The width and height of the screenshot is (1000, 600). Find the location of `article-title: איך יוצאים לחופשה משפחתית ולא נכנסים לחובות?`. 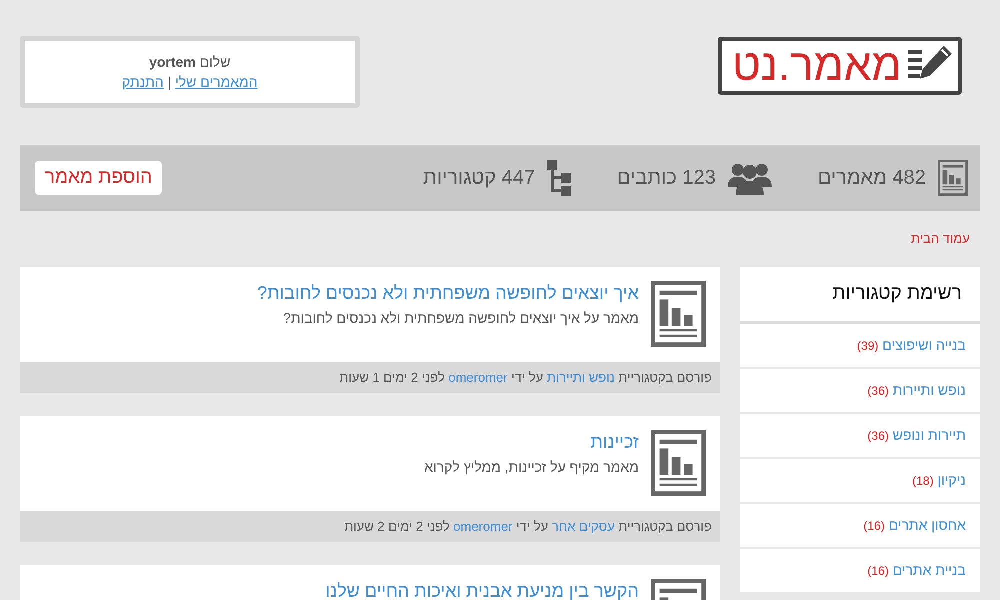

article-title: איך יוצאים לחופשה משפחתית ולא נכנסים לחובות? is located at coordinates (448, 293).